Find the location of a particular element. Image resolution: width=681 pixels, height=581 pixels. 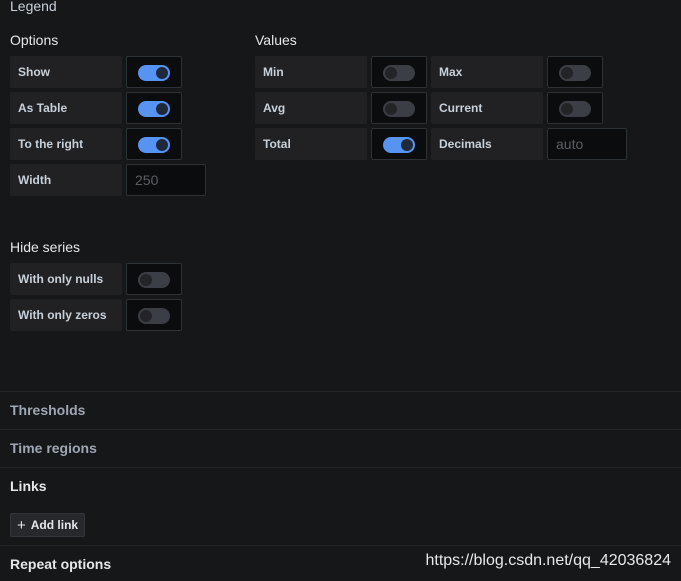

max-toggle is located at coordinates (575, 73).